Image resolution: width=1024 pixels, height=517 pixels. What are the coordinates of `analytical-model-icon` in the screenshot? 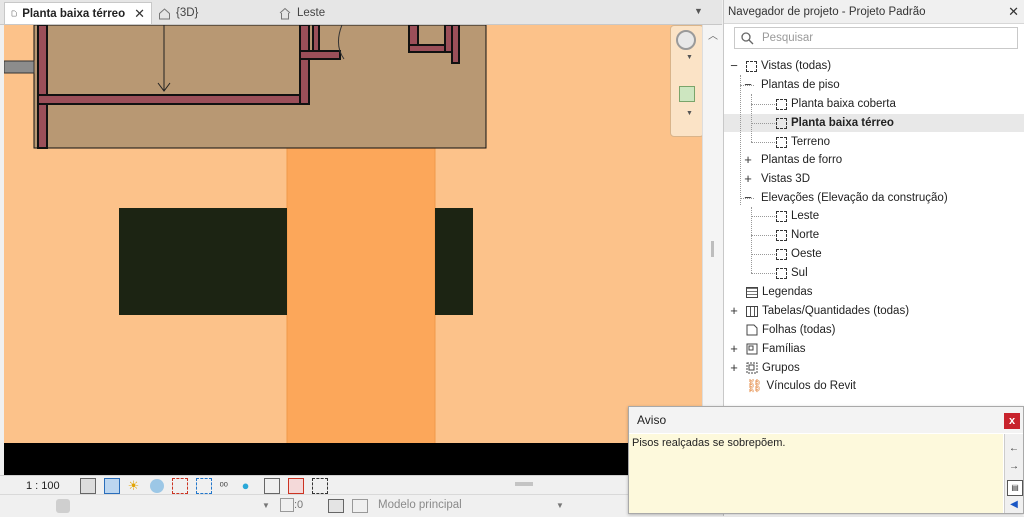 It's located at (295, 485).